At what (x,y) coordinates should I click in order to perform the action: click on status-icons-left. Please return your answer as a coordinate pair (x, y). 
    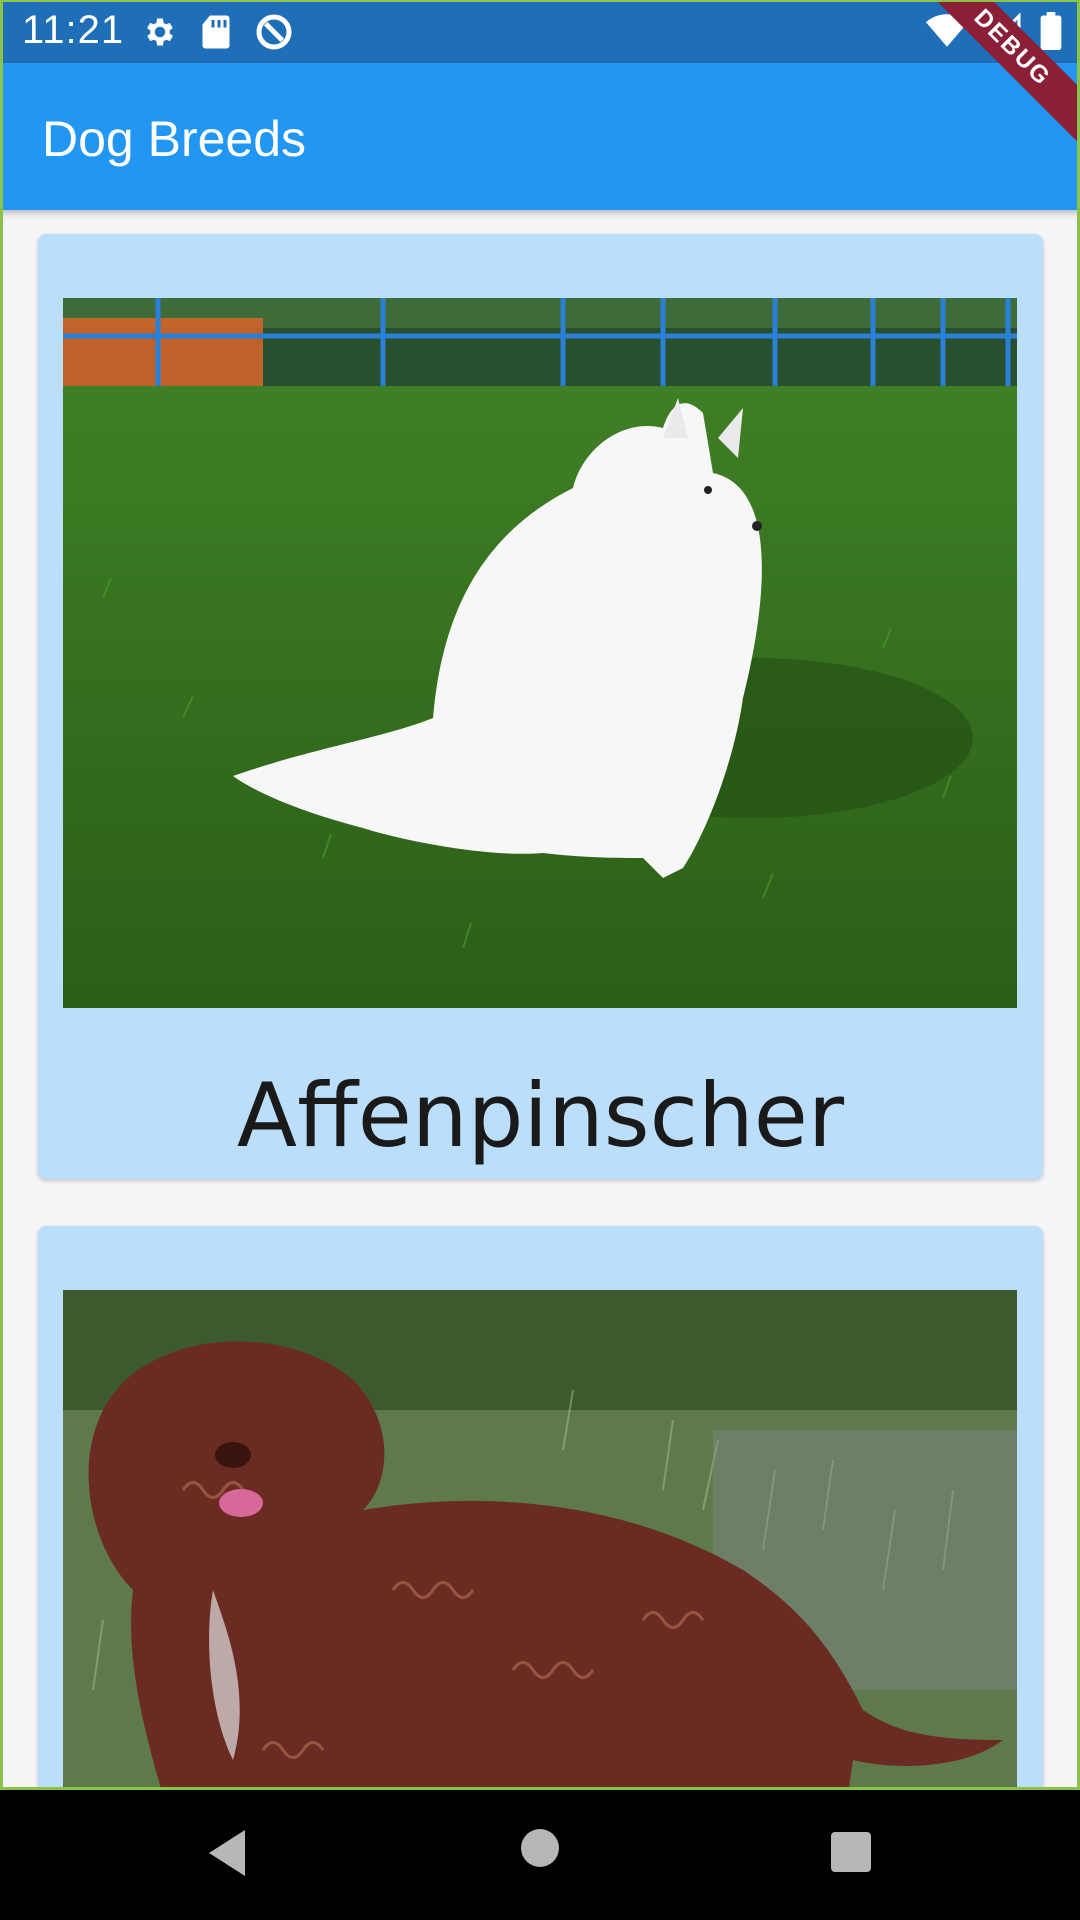
    Looking at the image, I should click on (218, 32).